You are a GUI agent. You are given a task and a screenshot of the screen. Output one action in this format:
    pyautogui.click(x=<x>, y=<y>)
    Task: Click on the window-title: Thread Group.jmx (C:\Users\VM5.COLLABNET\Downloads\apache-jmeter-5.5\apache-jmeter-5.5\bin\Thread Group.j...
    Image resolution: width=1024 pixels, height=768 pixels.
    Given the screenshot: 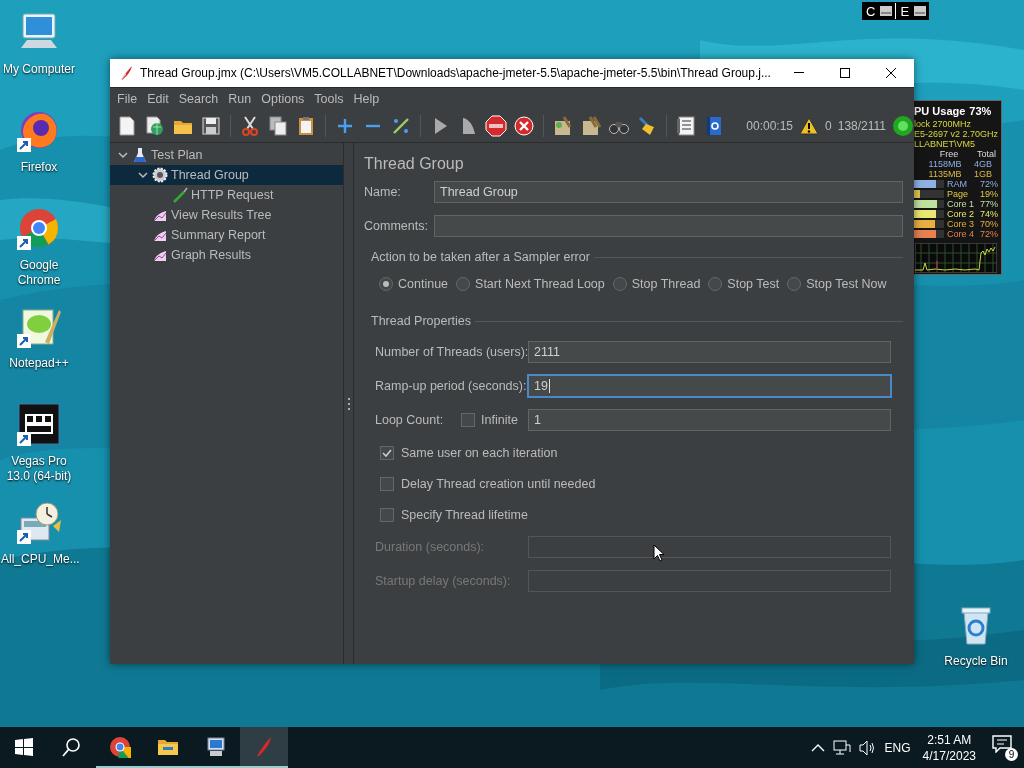 What is the action you would take?
    pyautogui.click(x=456, y=73)
    